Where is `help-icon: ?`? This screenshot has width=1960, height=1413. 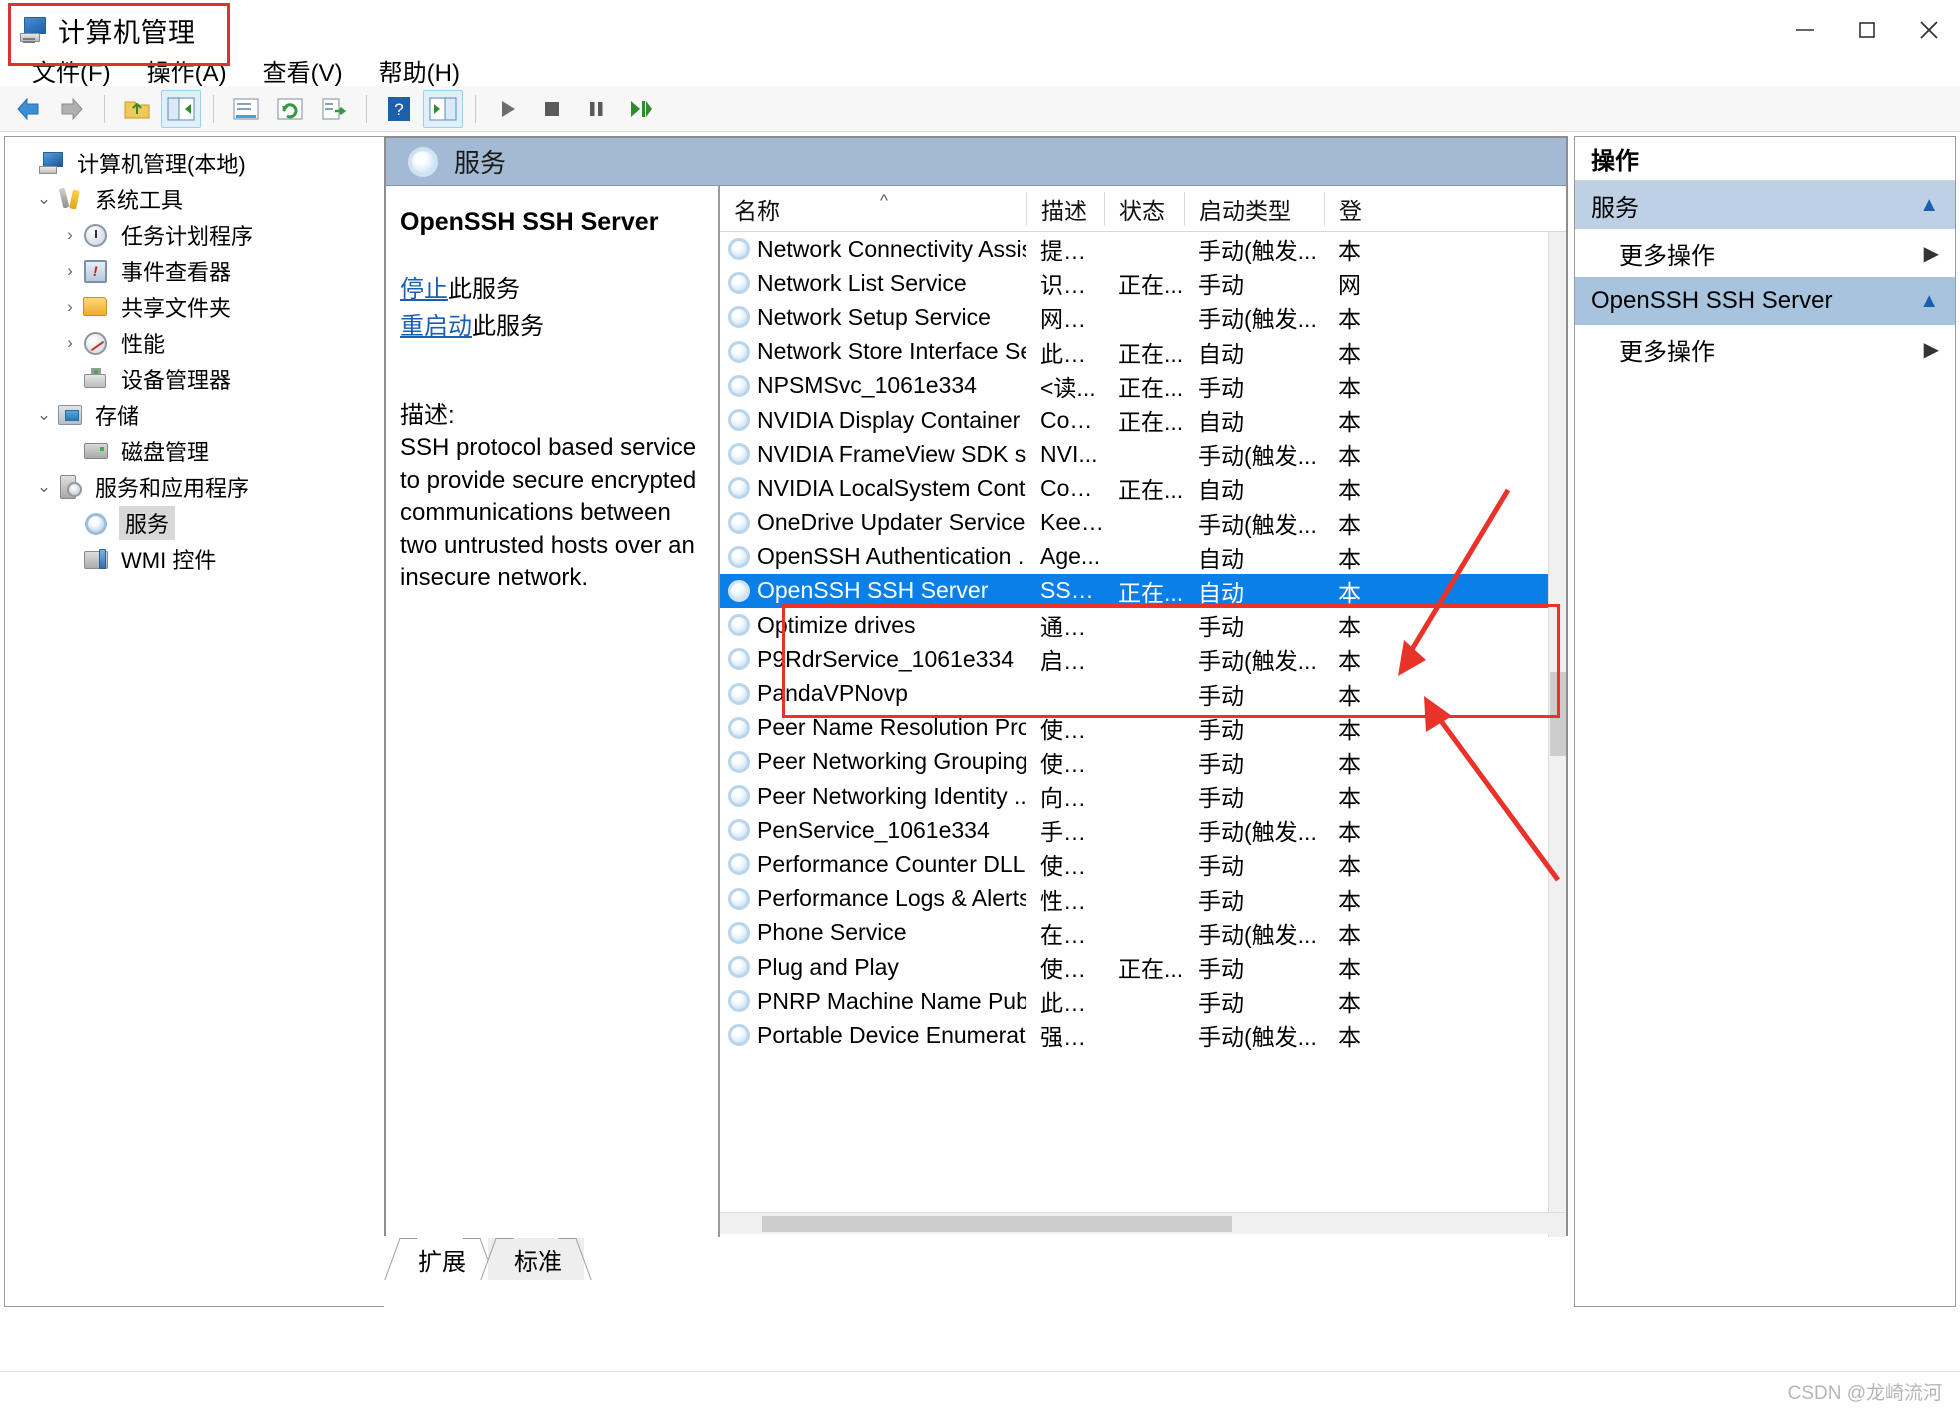
help-icon: ? is located at coordinates (399, 109).